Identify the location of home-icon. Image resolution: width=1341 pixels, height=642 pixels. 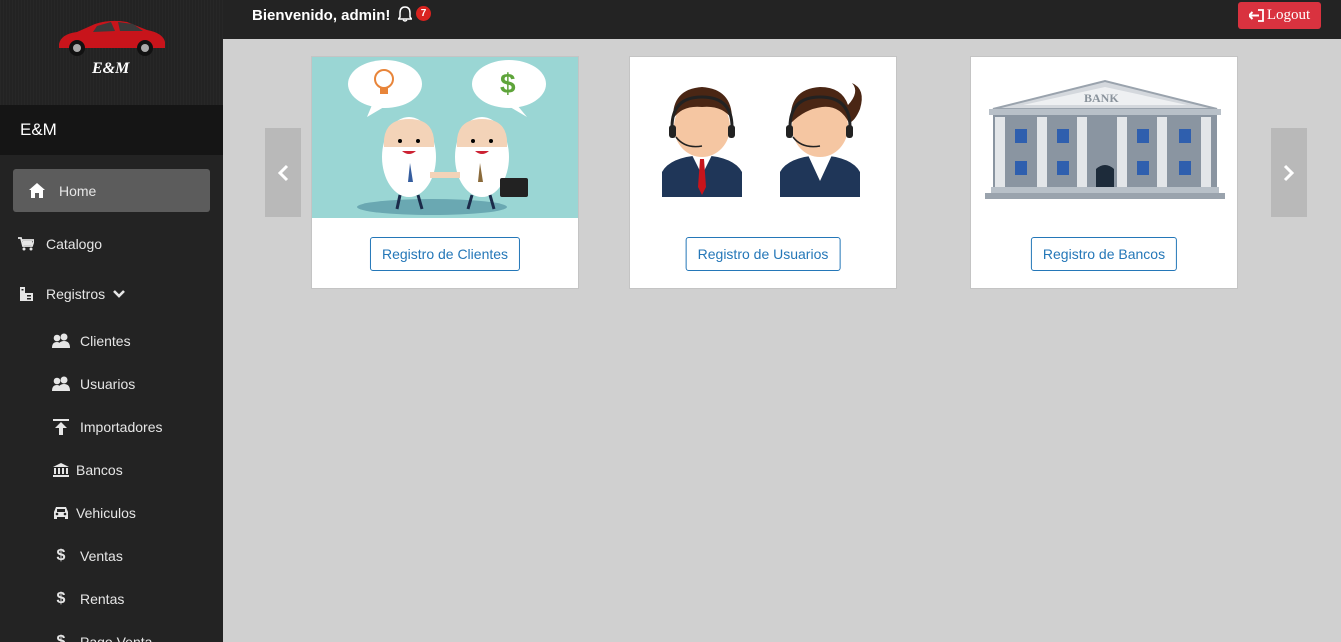
(37, 191).